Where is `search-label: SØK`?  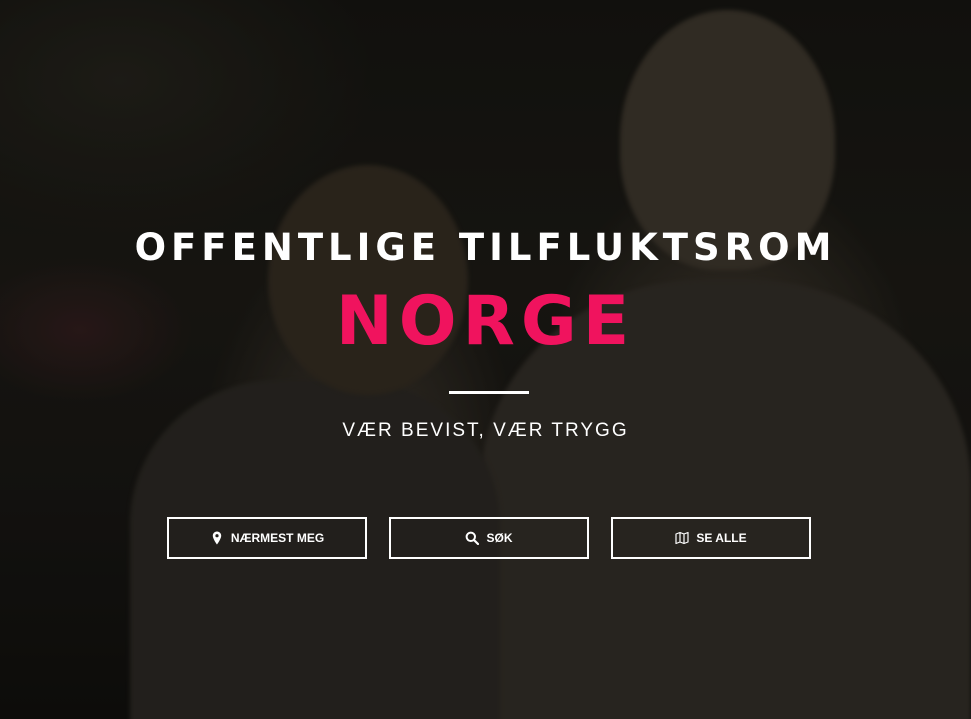
search-label: SØK is located at coordinates (499, 538).